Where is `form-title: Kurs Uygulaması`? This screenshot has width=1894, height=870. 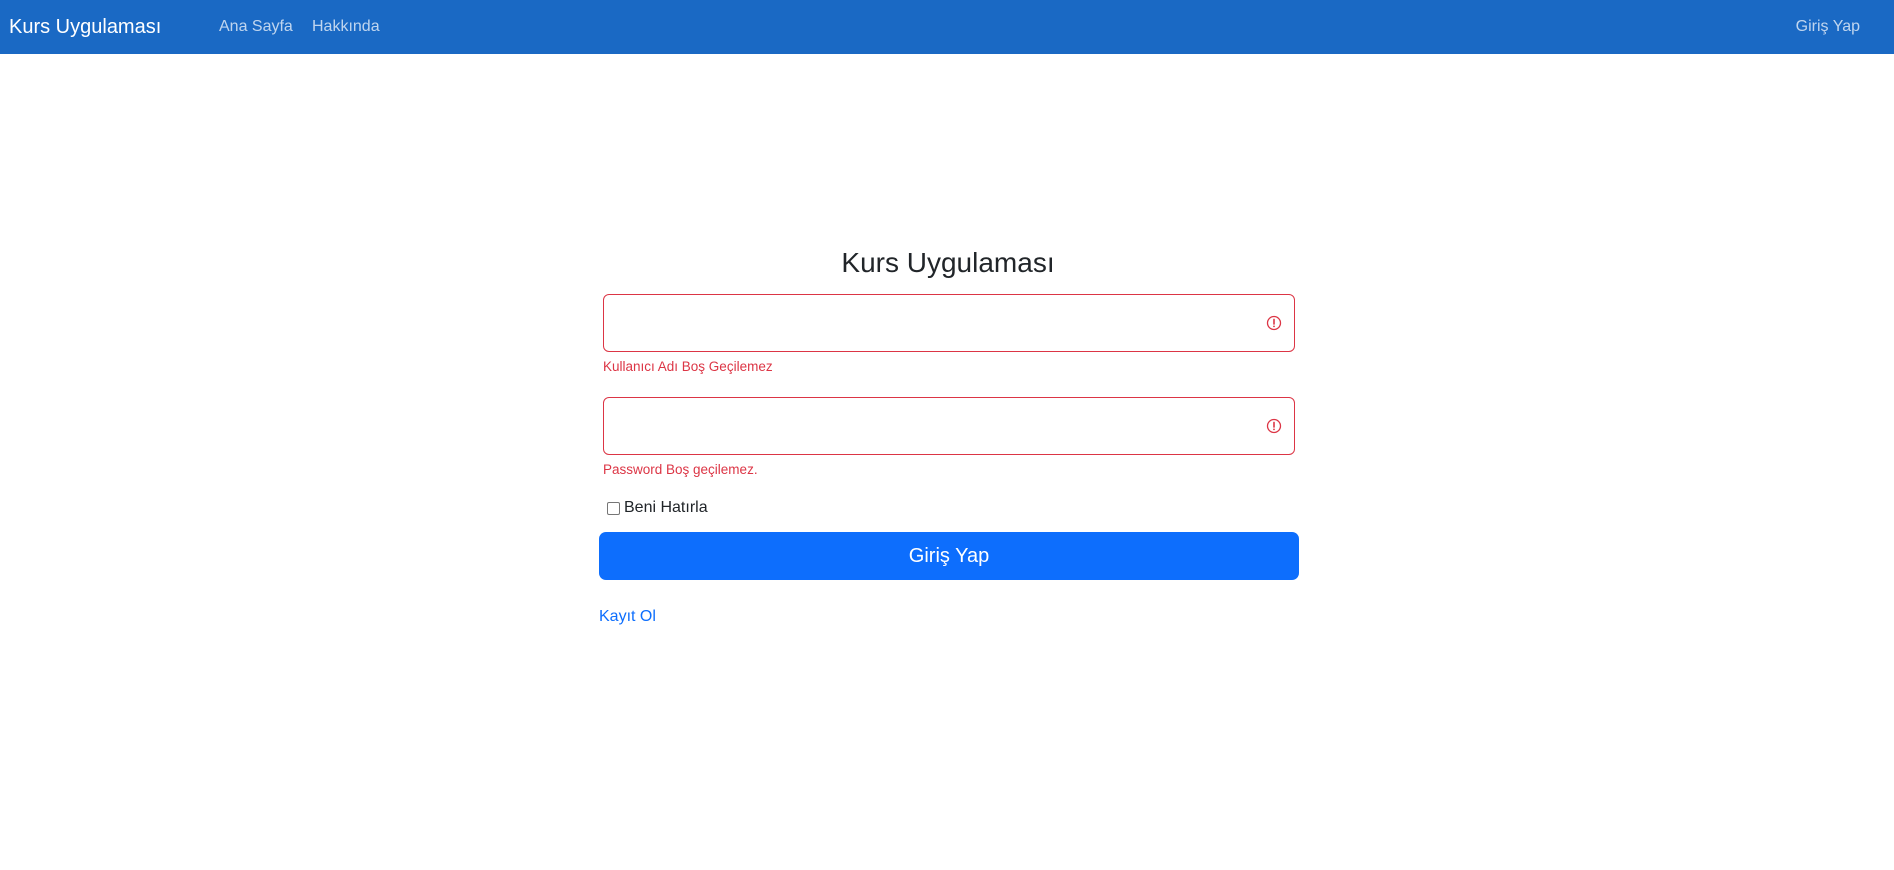 form-title: Kurs Uygulaması is located at coordinates (948, 262).